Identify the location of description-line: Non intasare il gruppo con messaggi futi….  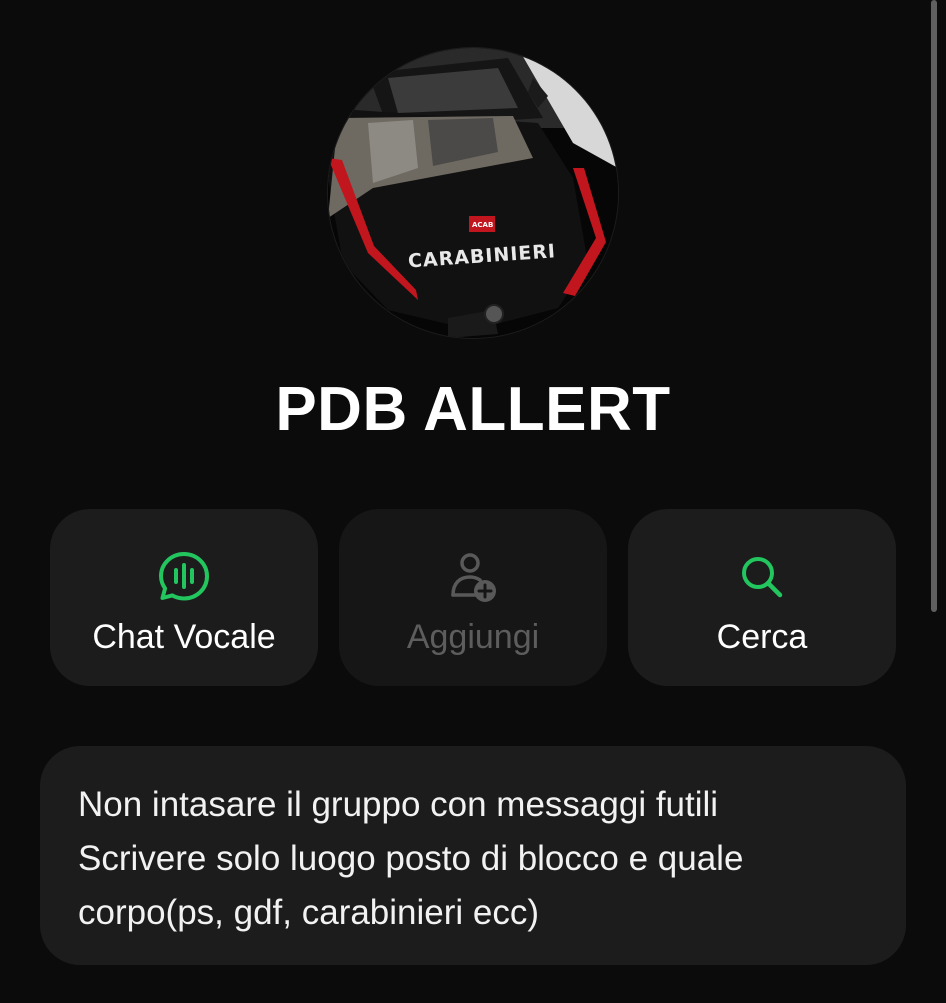
(398, 804).